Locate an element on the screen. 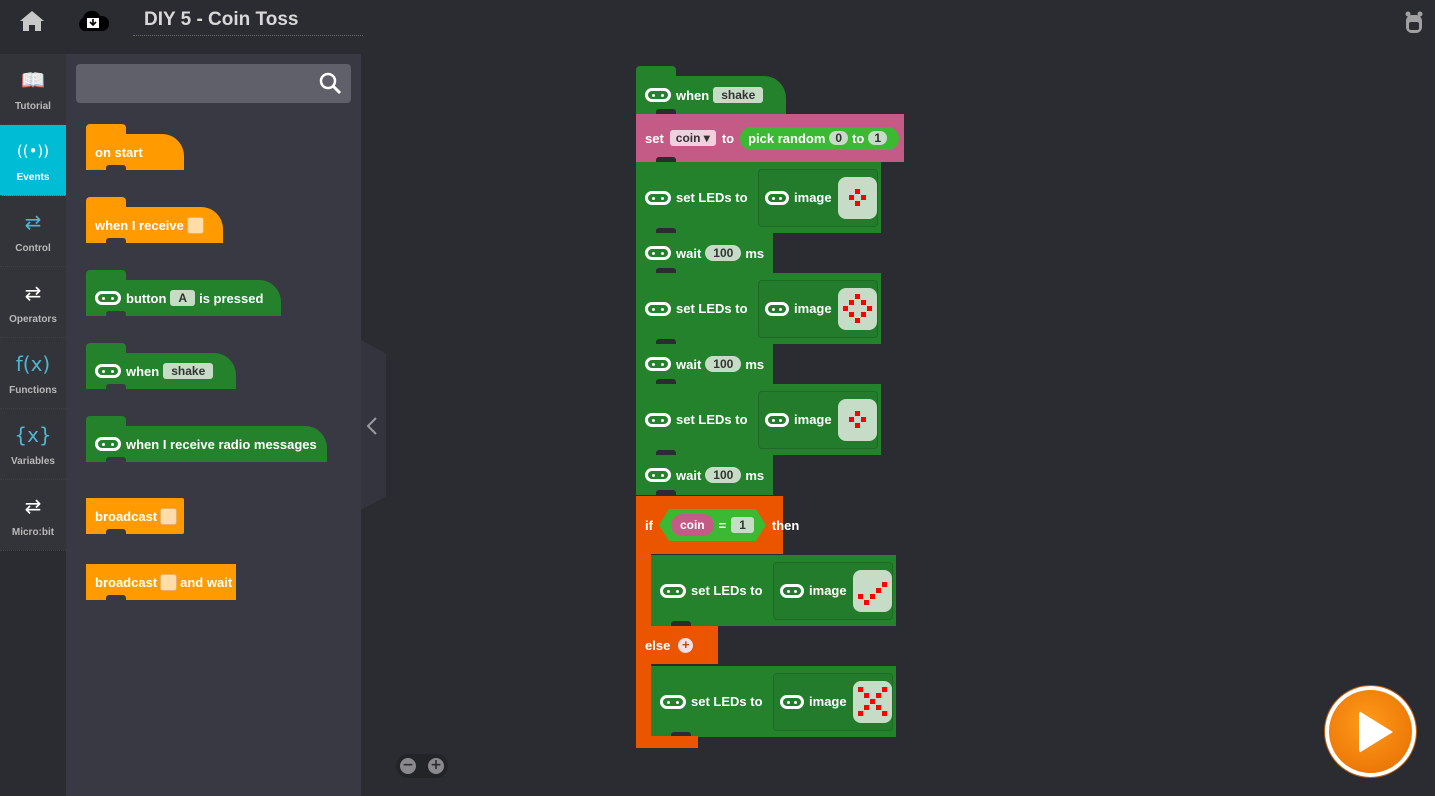 The height and width of the screenshot is (796, 1435). run-button is located at coordinates (1370, 731).